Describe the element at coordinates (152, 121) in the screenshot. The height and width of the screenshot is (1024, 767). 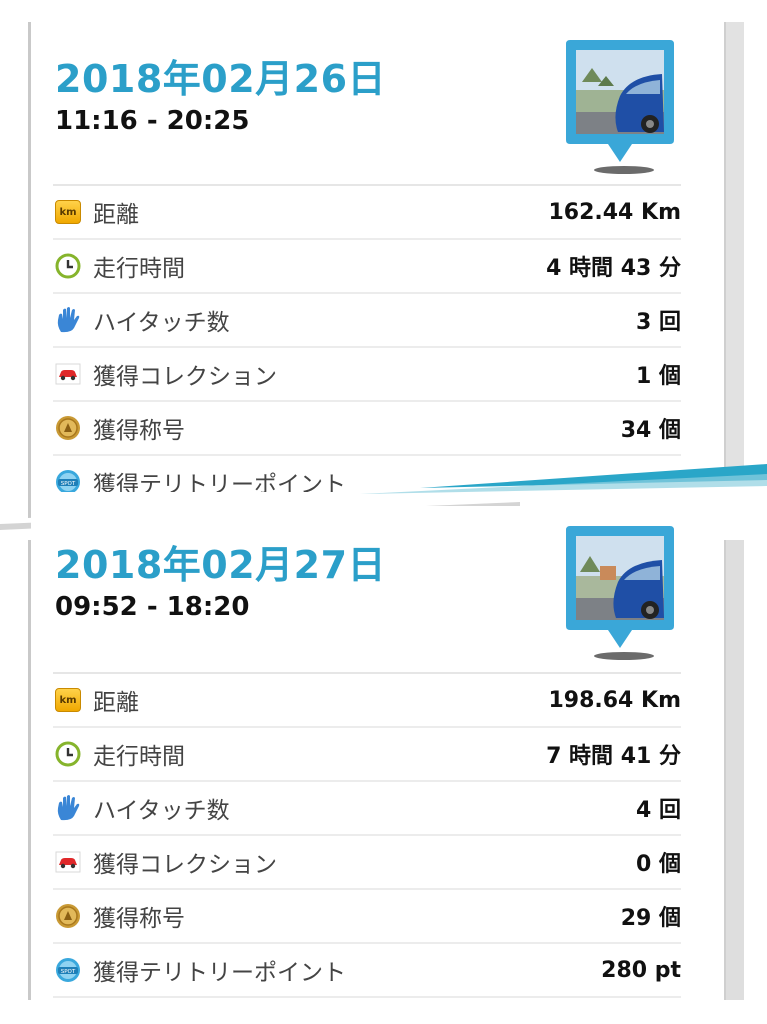
I see `drive-time-range: 11:16 - 20:25` at that location.